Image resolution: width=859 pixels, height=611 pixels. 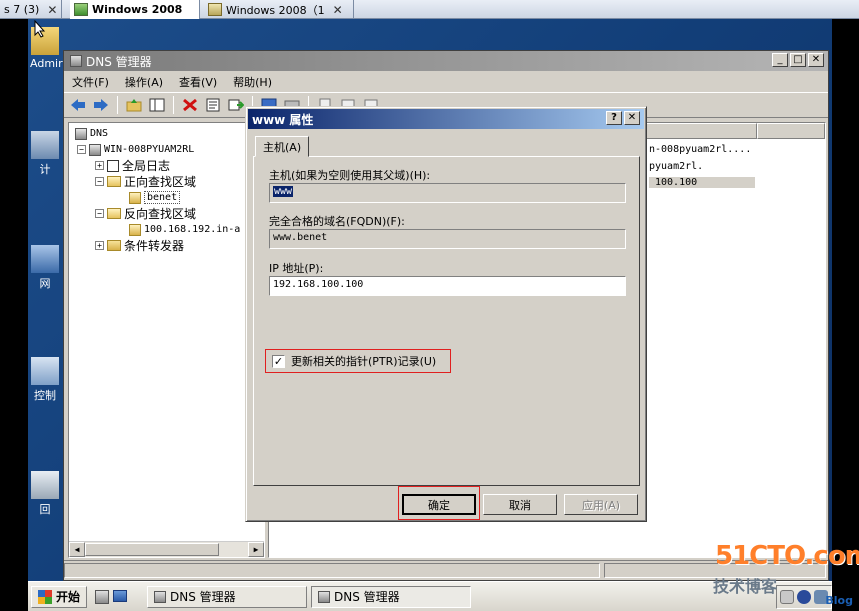 What do you see at coordinates (46, 63) in the screenshot?
I see `desktop-icon-label: Admir` at bounding box center [46, 63].